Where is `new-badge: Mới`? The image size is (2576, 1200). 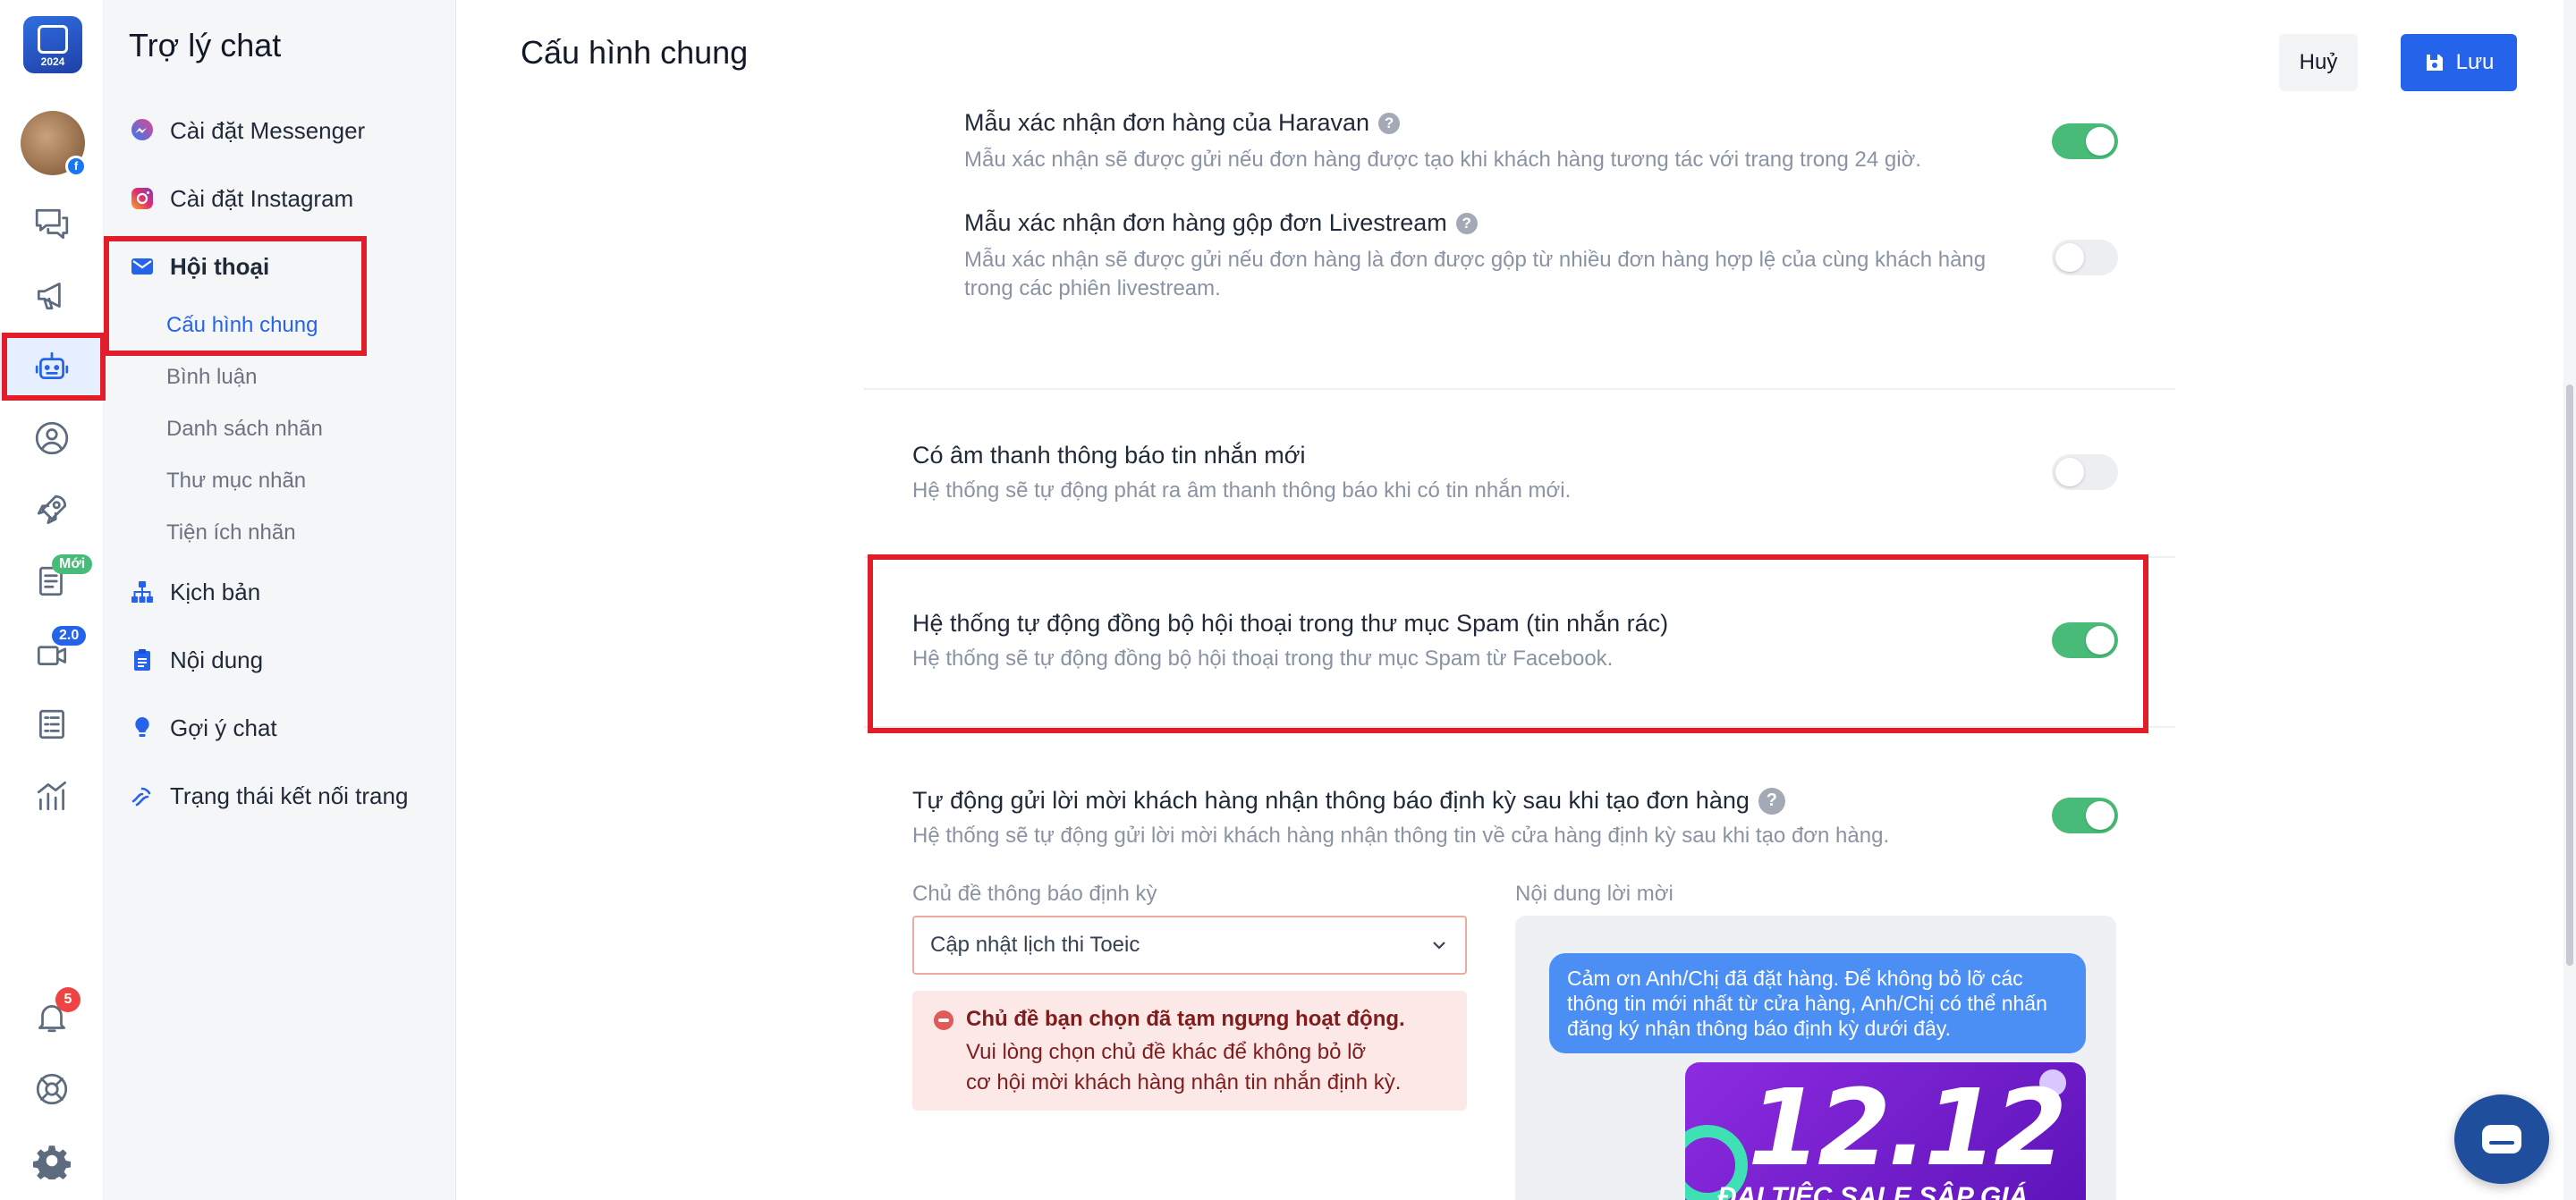 new-badge: Mới is located at coordinates (72, 564).